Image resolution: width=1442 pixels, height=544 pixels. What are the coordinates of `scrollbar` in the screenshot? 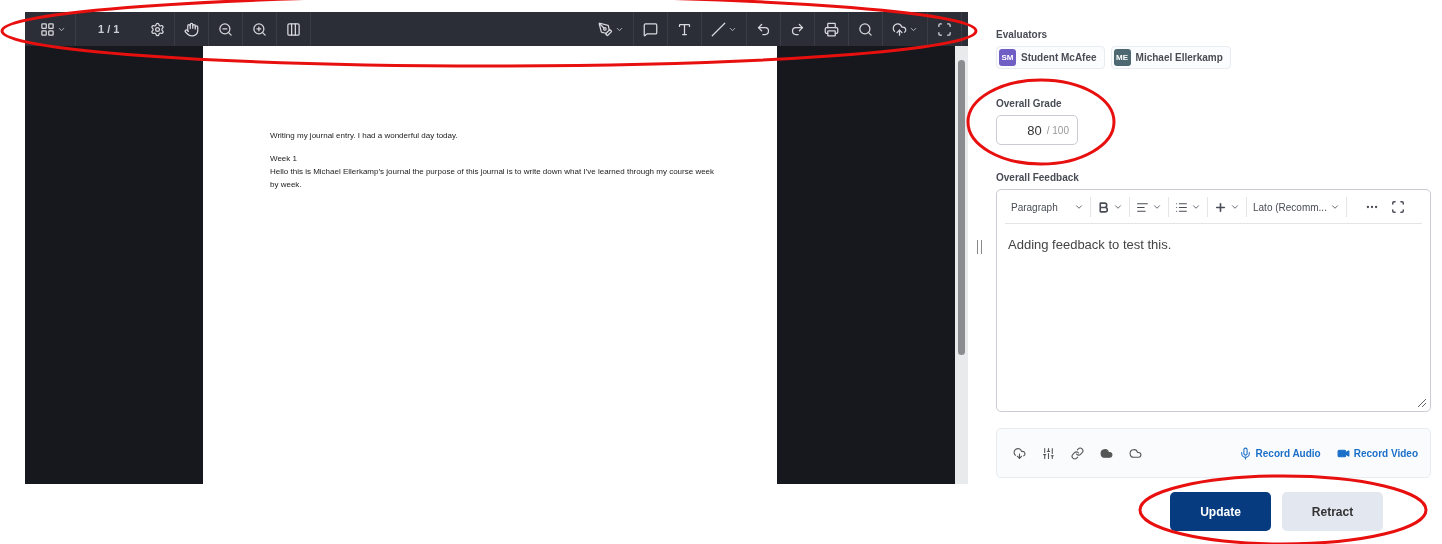 It's located at (961, 265).